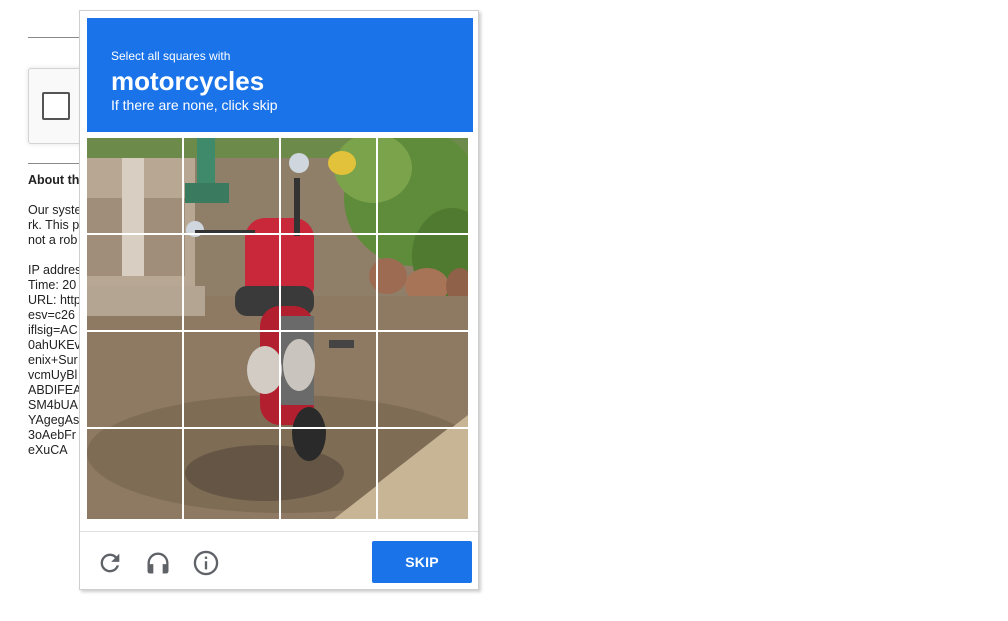 Image resolution: width=1008 pixels, height=621 pixels. Describe the element at coordinates (279, 531) in the screenshot. I see `footer-divider` at that location.